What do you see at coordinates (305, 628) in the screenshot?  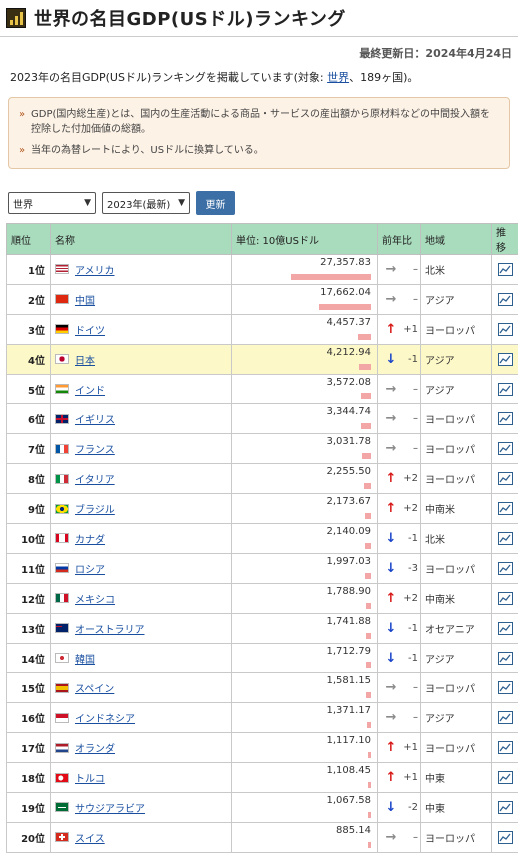 I see `value-cell: 1,741.88` at bounding box center [305, 628].